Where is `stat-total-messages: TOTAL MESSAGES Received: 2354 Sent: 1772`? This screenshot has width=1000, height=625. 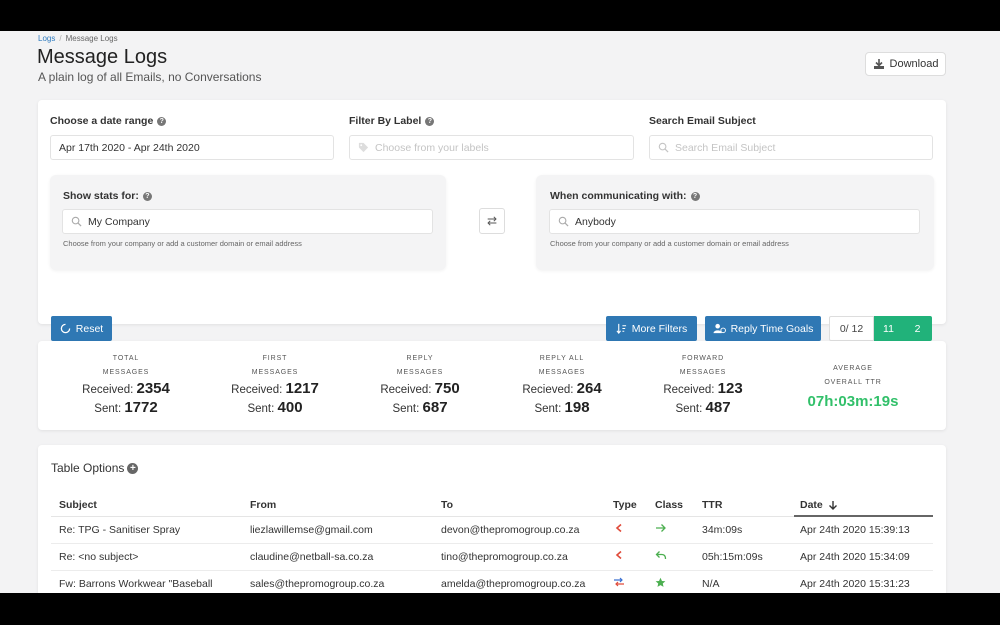
stat-total-messages: TOTAL MESSAGES Received: 2354 Sent: 1772 is located at coordinates (126, 385).